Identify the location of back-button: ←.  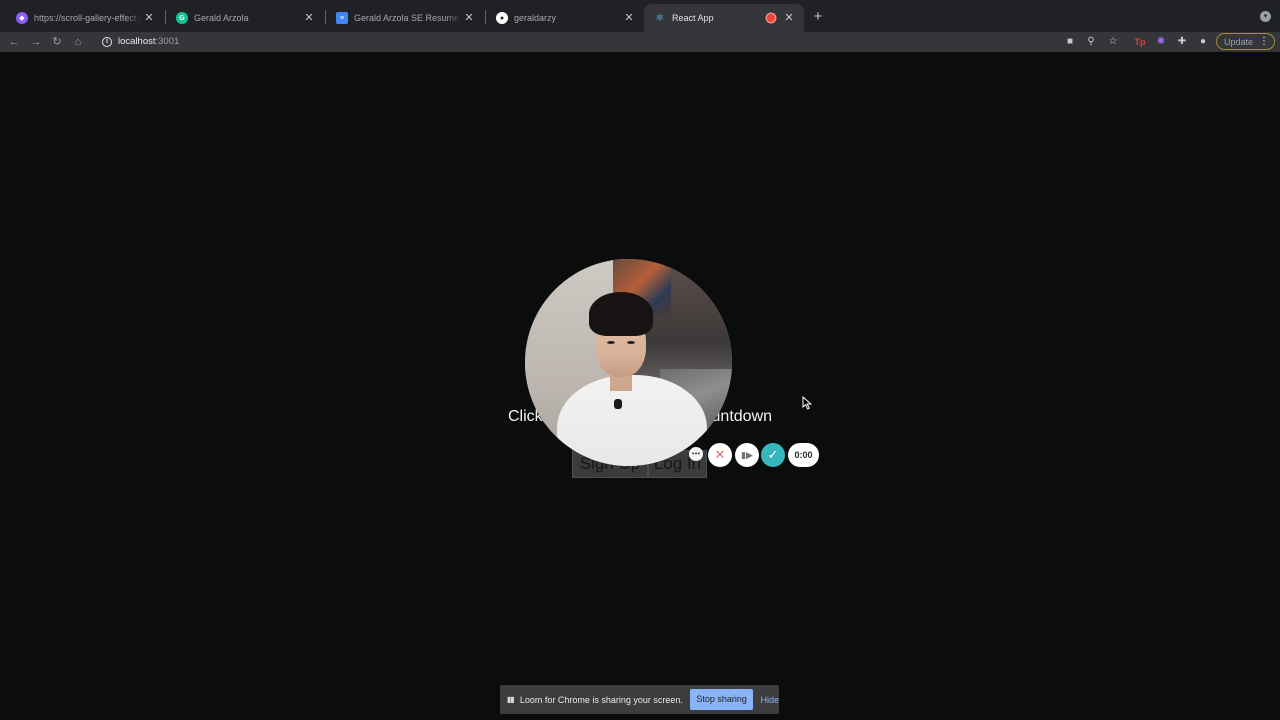
(14, 42).